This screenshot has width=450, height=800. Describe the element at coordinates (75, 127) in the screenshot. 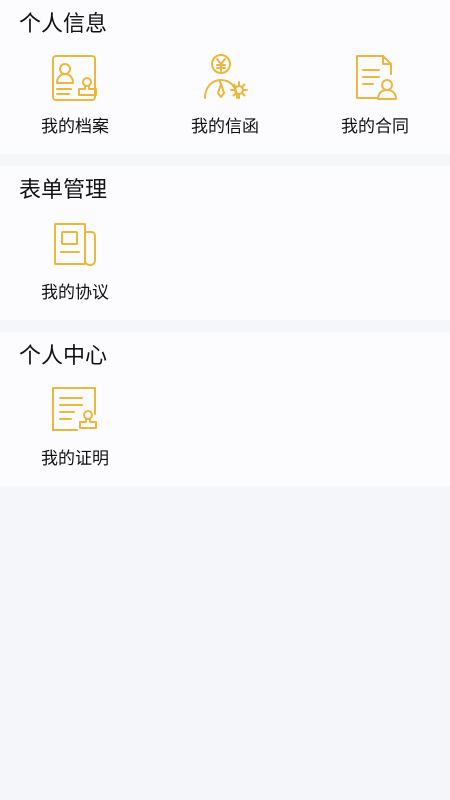

I see `item-label: 我的档案` at that location.